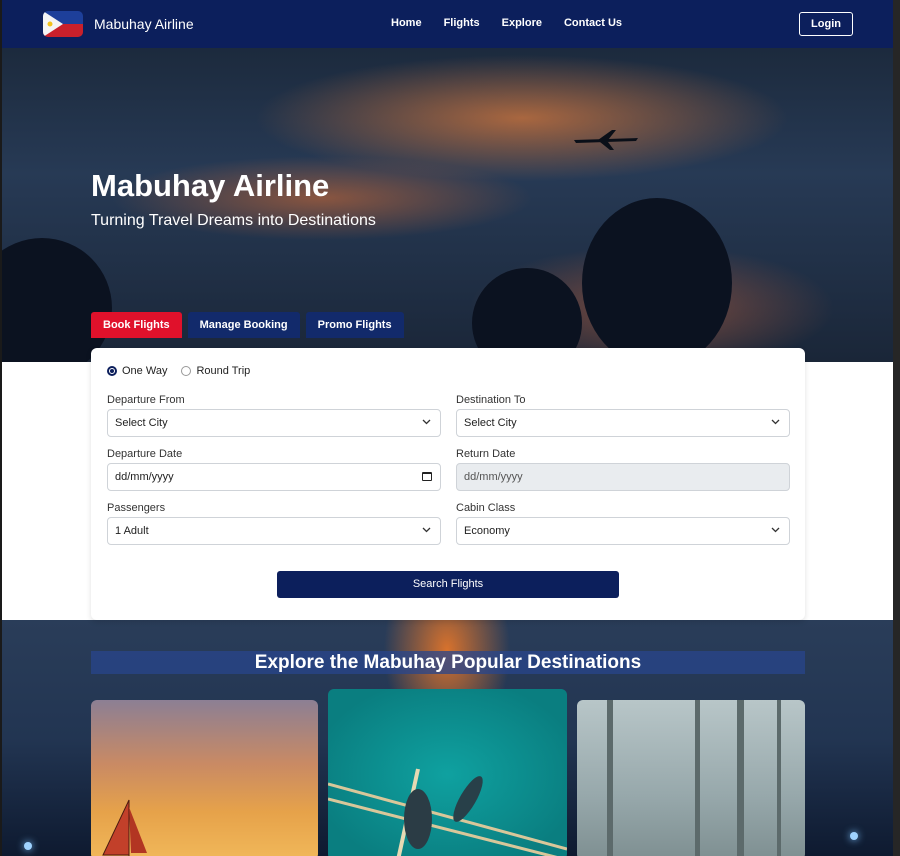 The image size is (900, 856). What do you see at coordinates (223, 371) in the screenshot?
I see `round-trip-label: Round Trip` at bounding box center [223, 371].